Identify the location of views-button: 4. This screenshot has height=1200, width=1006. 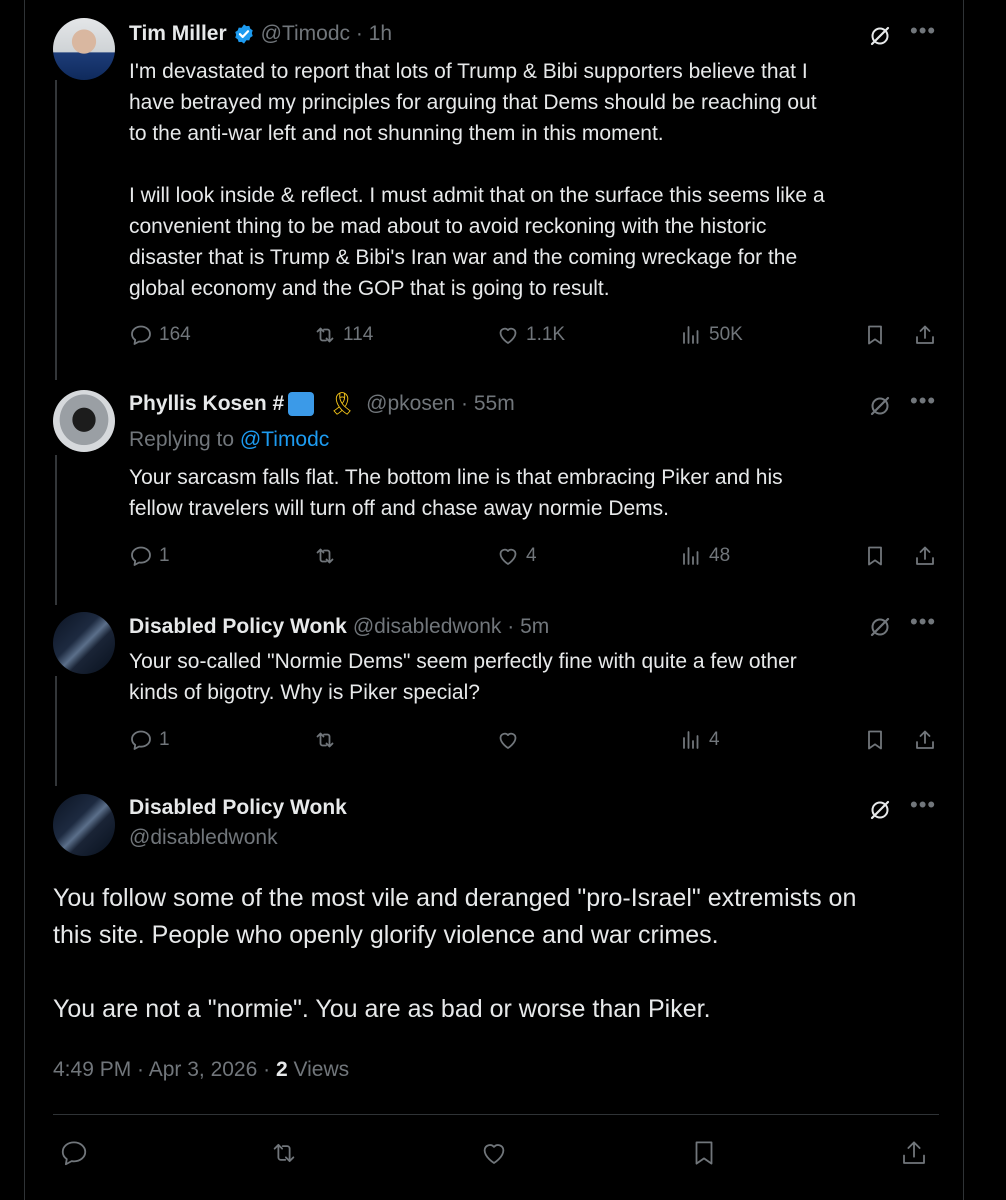
(699, 740).